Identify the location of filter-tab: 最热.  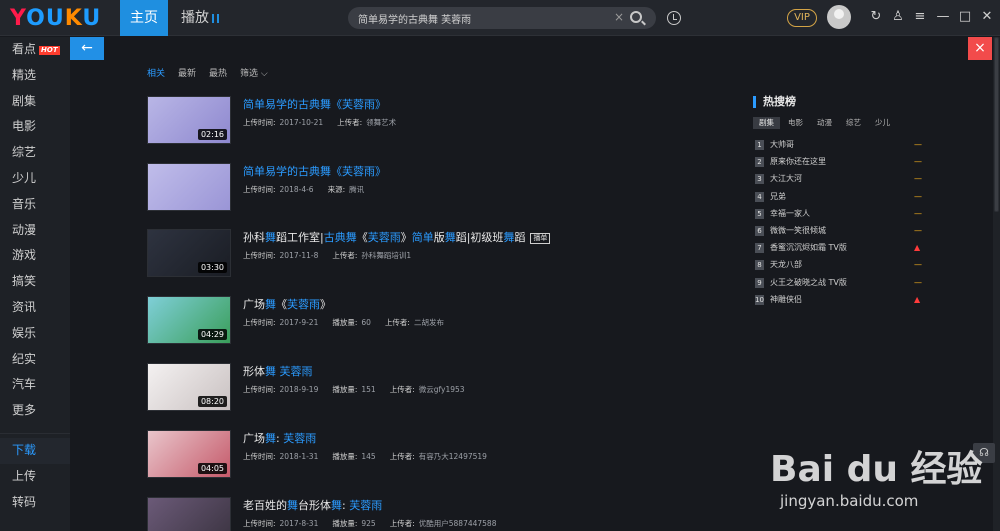
(218, 72).